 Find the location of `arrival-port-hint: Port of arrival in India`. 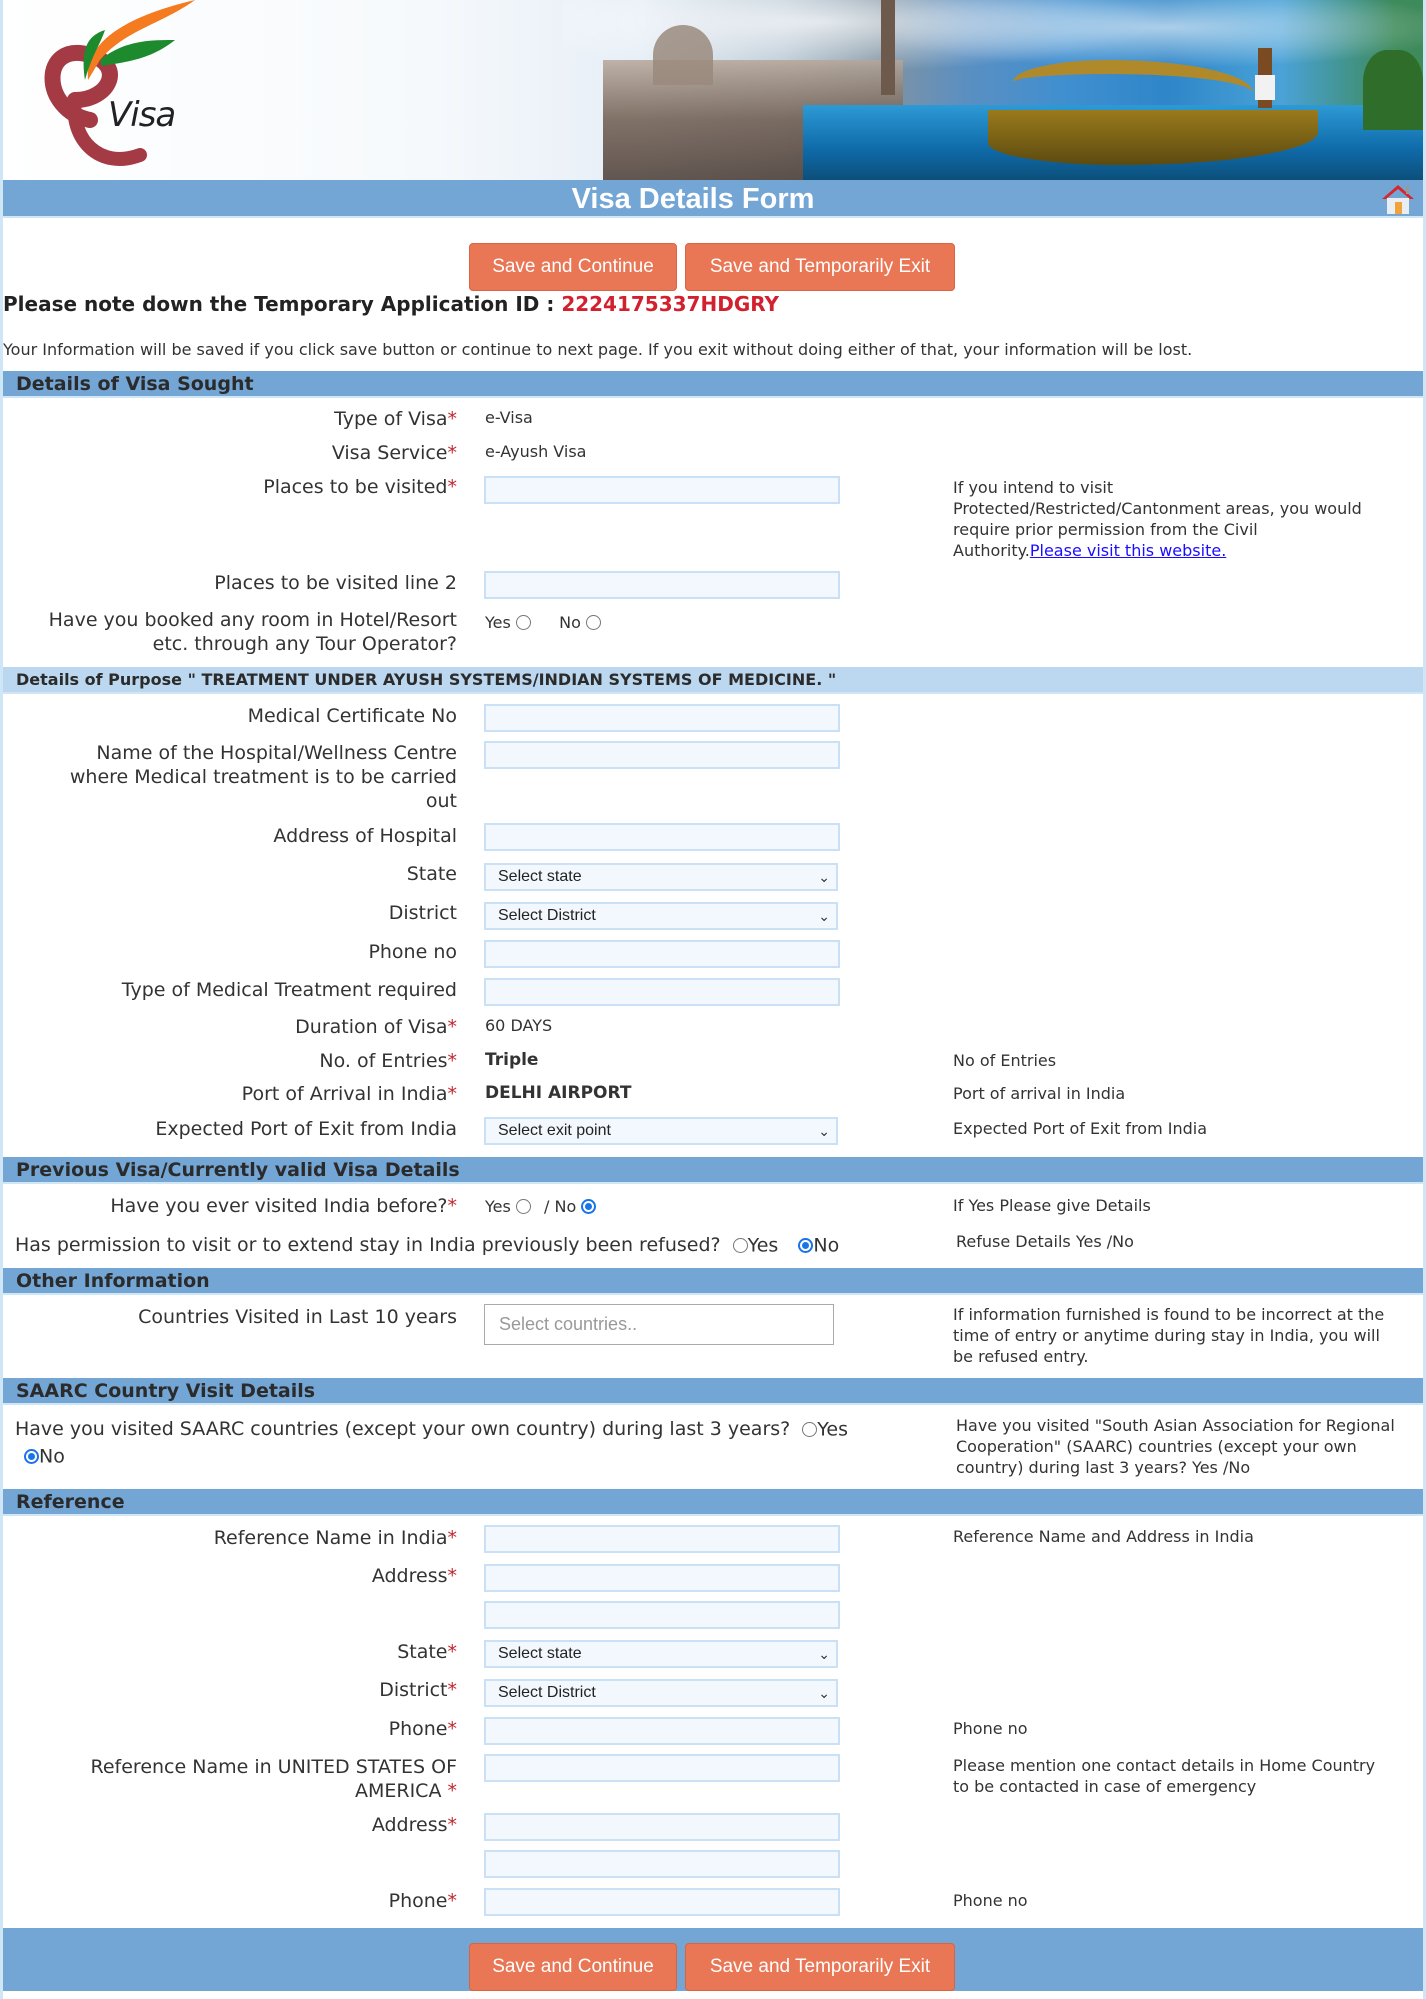

arrival-port-hint: Port of arrival in India is located at coordinates (1039, 1093).